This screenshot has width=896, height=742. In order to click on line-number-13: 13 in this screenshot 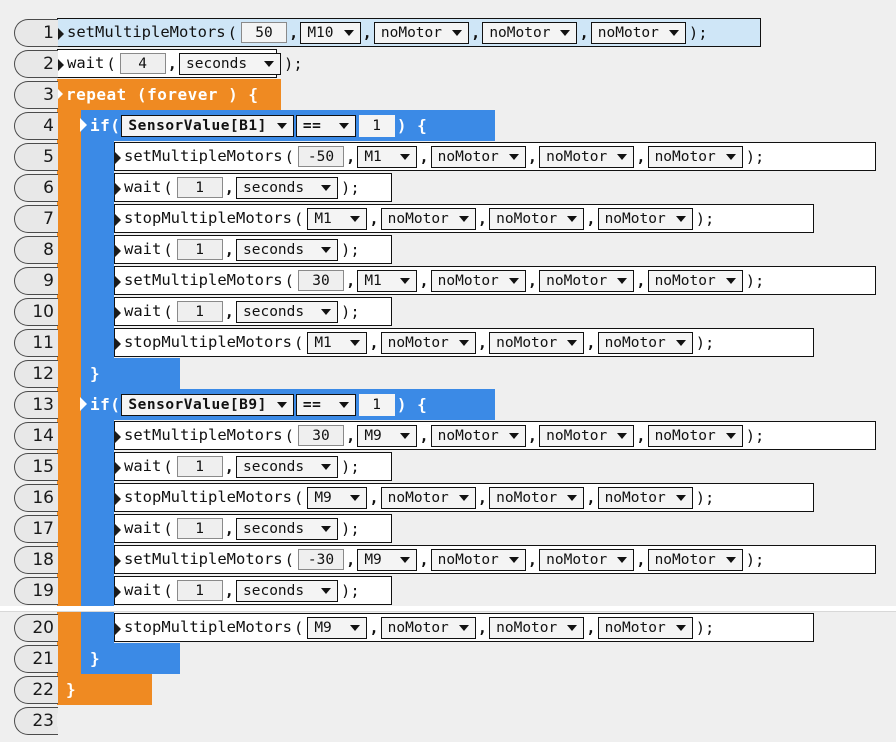, I will do `click(36, 405)`.